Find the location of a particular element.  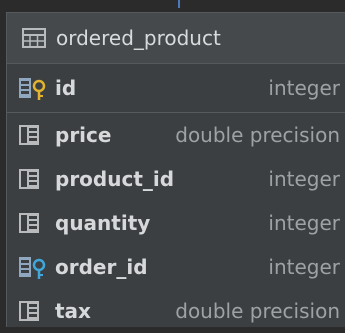

column-row-id: id integer is located at coordinates (176, 88).